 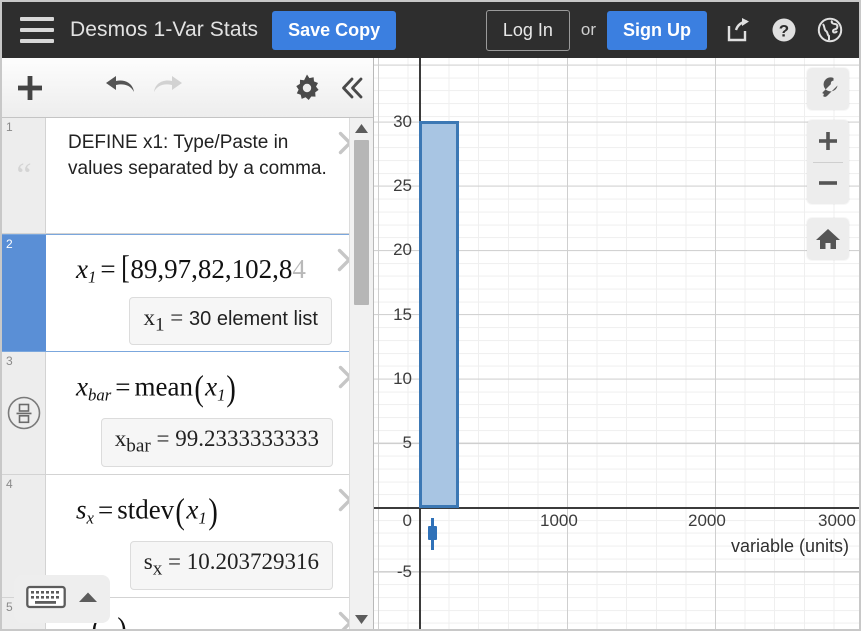 I want to click on row-number: 5, so click(x=9, y=607).